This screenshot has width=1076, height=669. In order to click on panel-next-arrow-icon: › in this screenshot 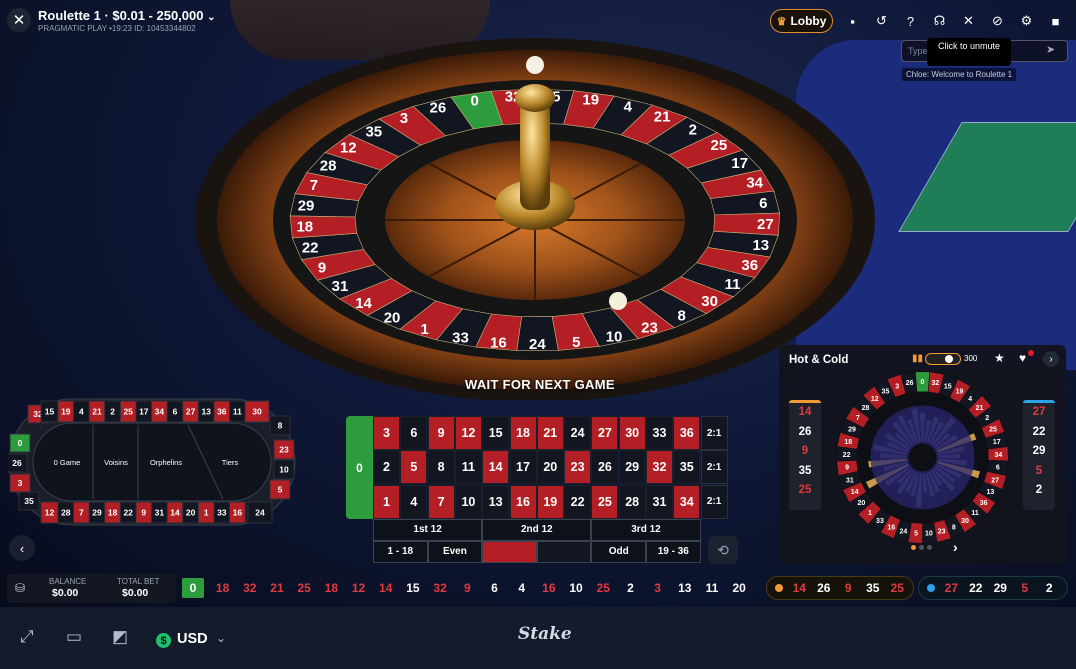, I will do `click(955, 547)`.